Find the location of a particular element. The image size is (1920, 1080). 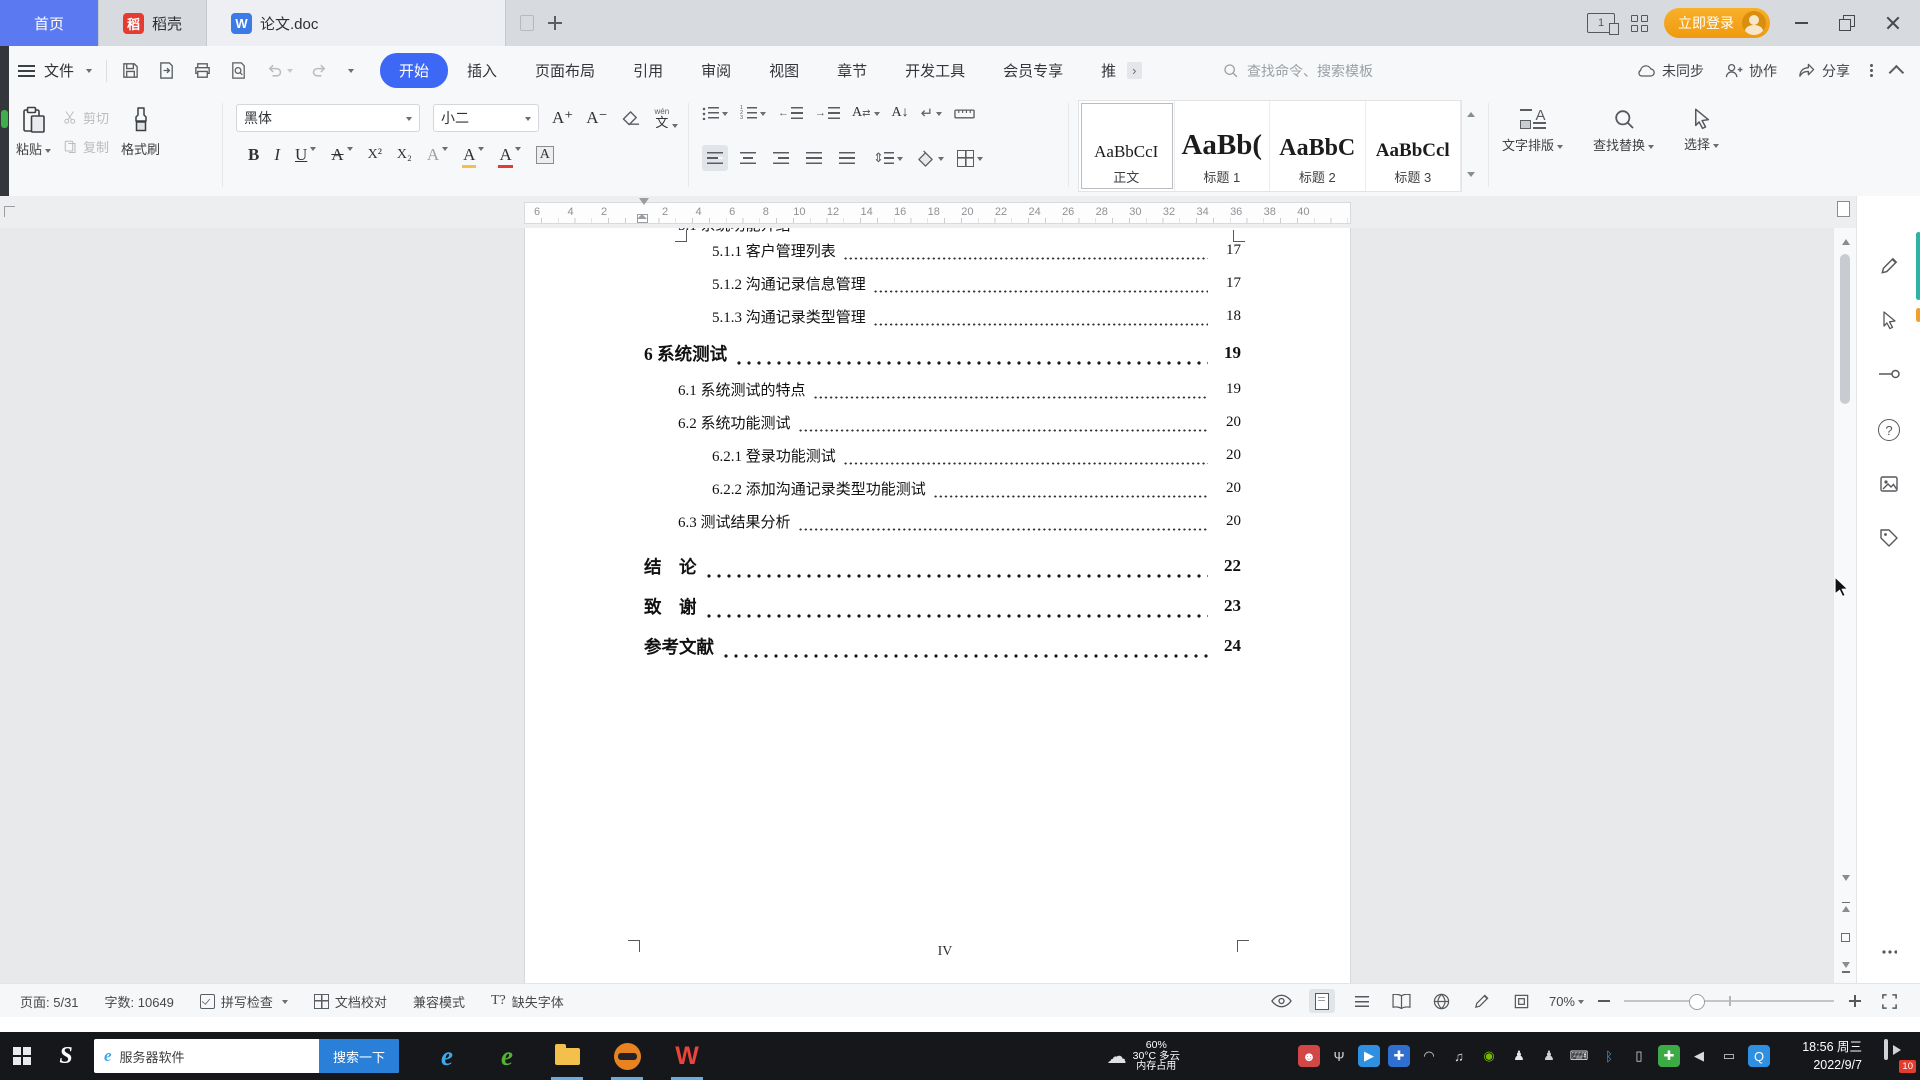

superscript-button: X² is located at coordinates (375, 155).